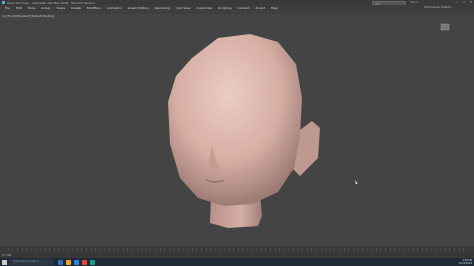 The height and width of the screenshot is (266, 474). Describe the element at coordinates (445, 27) in the screenshot. I see `viewcube-icon` at that location.